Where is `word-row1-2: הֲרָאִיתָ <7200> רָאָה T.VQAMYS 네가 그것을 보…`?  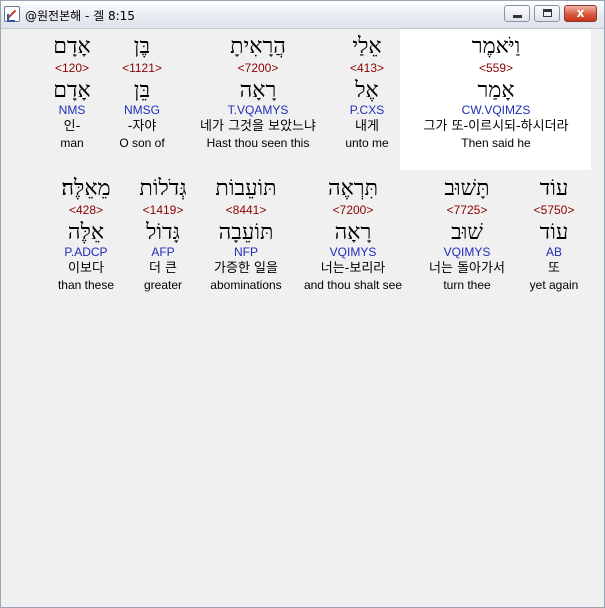 word-row1-2: הֲרָאִיתָ <7200> רָאָה T.VQAMYS 네가 그것을 보… is located at coordinates (258, 92).